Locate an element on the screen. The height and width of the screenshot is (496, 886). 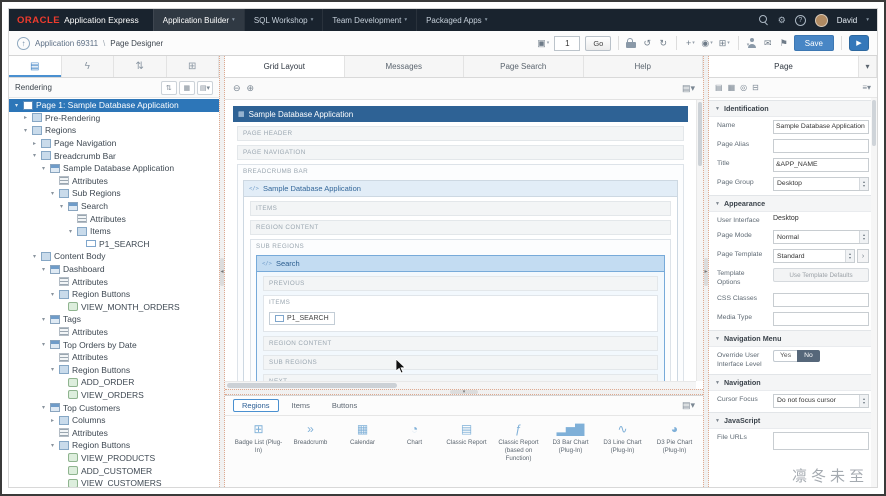
splitter-handle-icon: ◂ is located at coordinates (222, 271).